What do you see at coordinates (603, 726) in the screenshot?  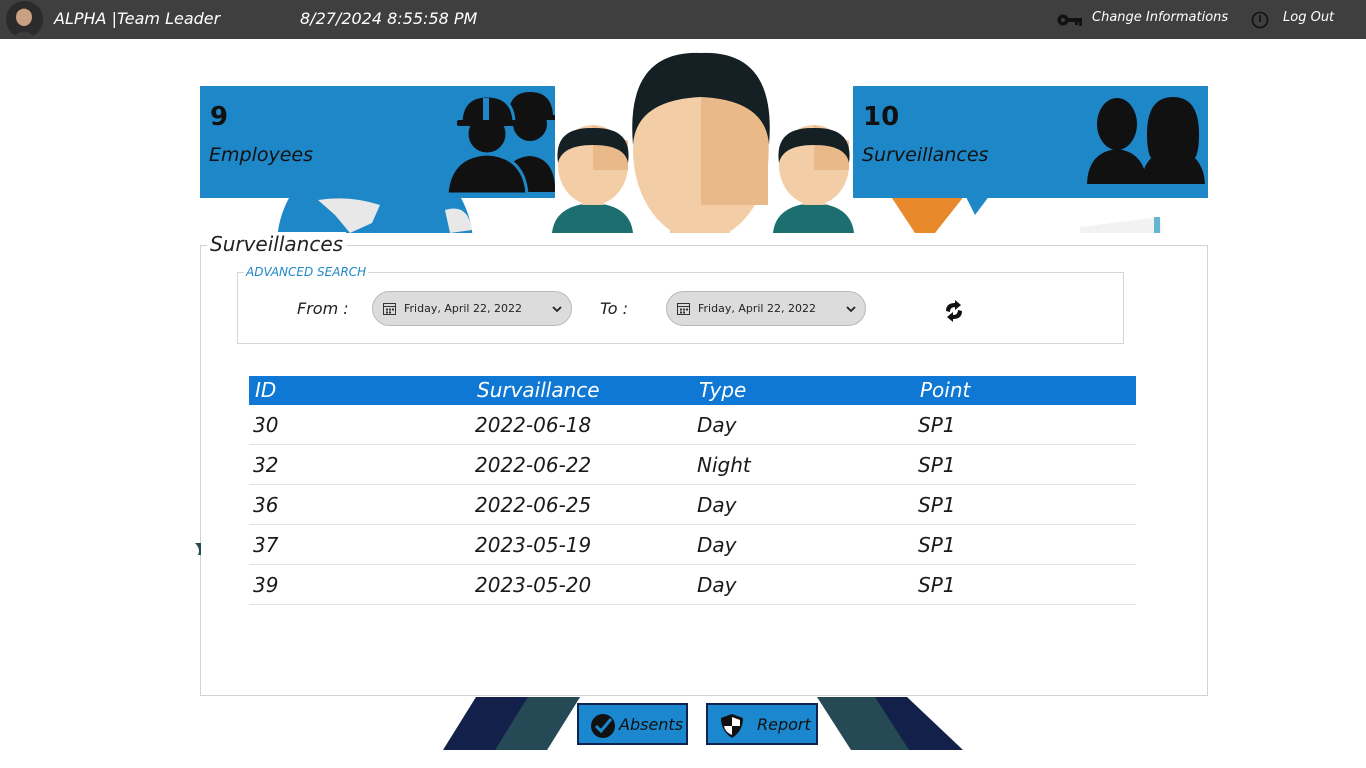 I see `check-circle-icon` at bounding box center [603, 726].